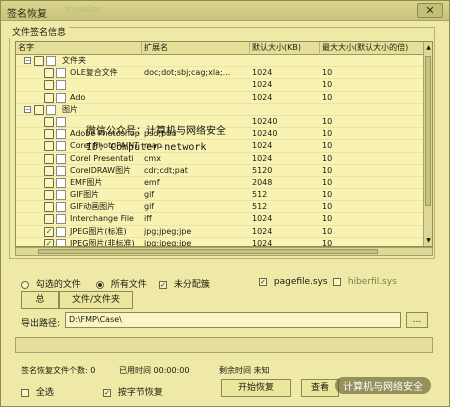 The height and width of the screenshot is (407, 450). Describe the element at coordinates (40, 300) in the screenshot. I see `total-button: 总` at that location.